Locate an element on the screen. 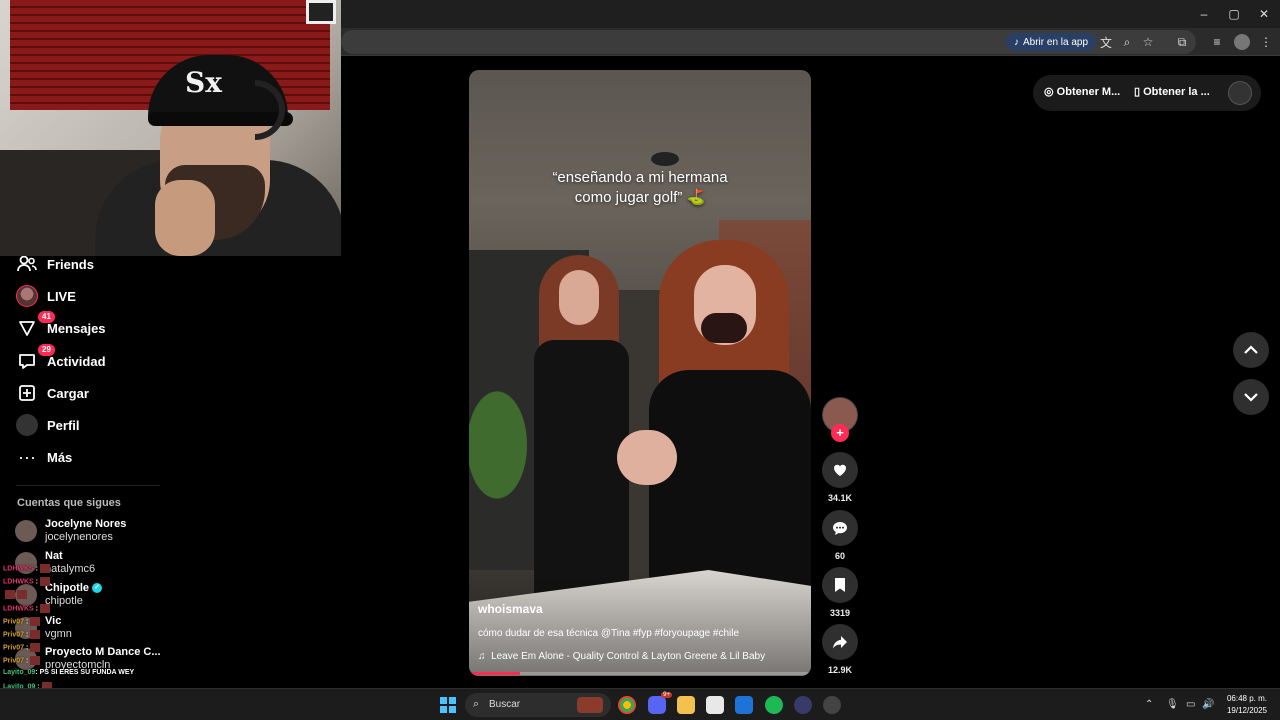 Image resolution: width=1280 pixels, height=720 pixels. zoom-icon: ⌕ is located at coordinates (1127, 42).